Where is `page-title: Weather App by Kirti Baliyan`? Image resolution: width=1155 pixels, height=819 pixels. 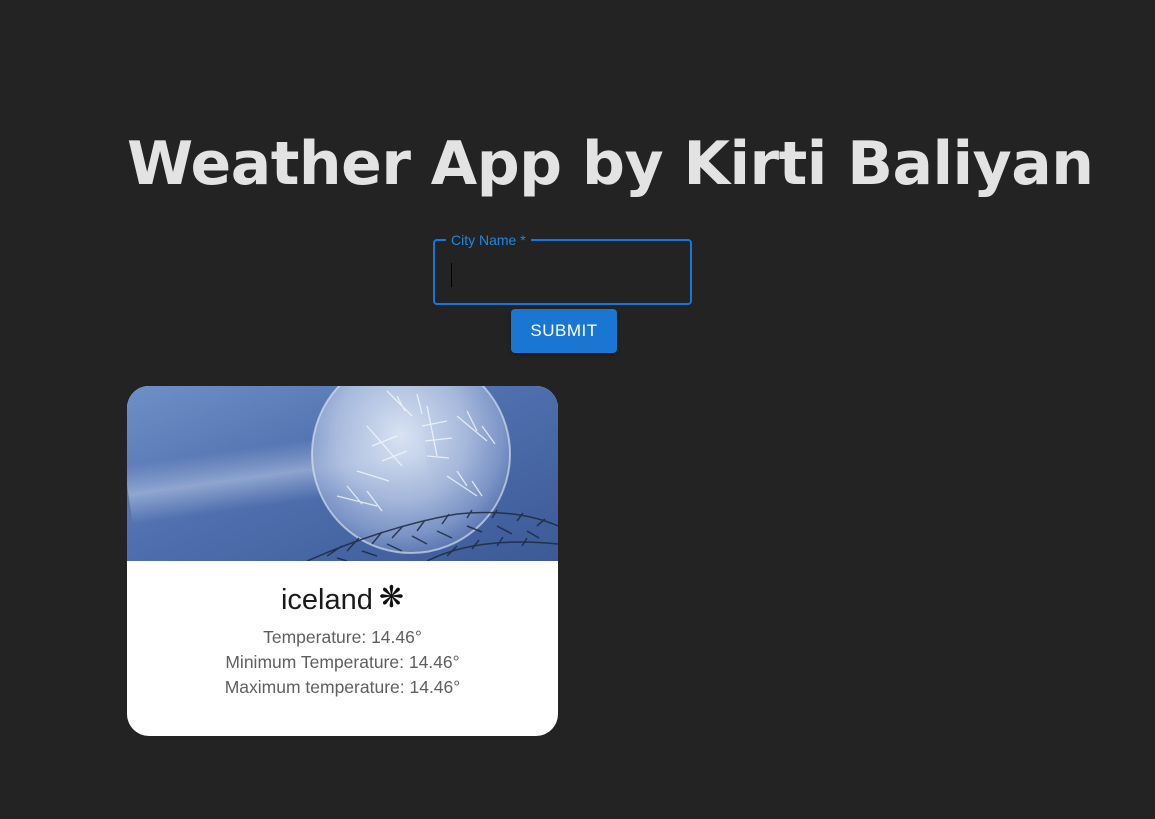 page-title: Weather App by Kirti Baliyan is located at coordinates (610, 164).